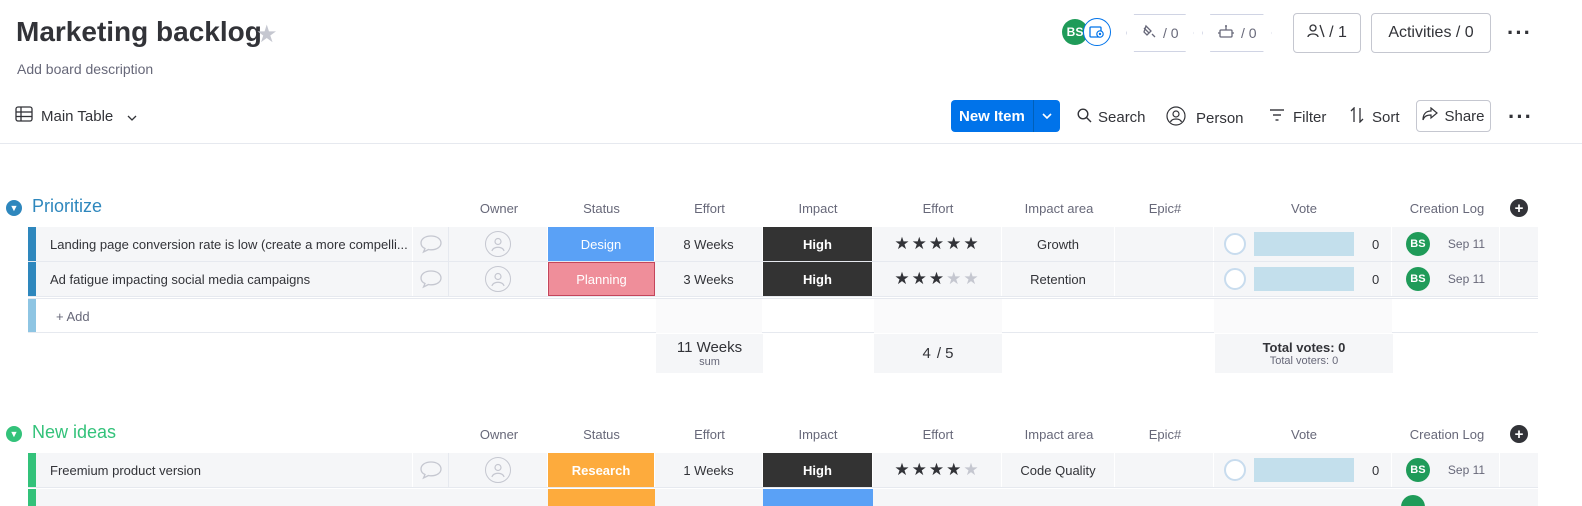 The width and height of the screenshot is (1582, 506). What do you see at coordinates (132, 116) in the screenshot?
I see `chevron-down-icon` at bounding box center [132, 116].